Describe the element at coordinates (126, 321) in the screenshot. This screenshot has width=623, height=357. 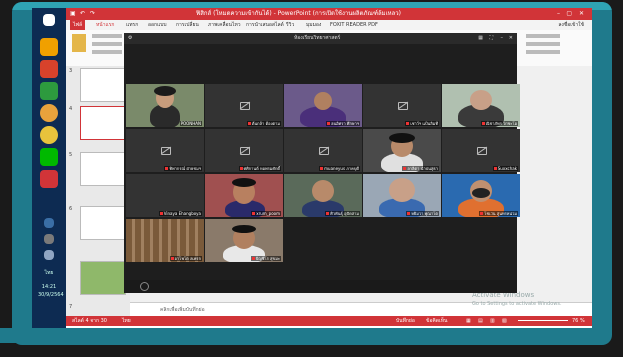
I see `language-indicator: ไทย` at that location.